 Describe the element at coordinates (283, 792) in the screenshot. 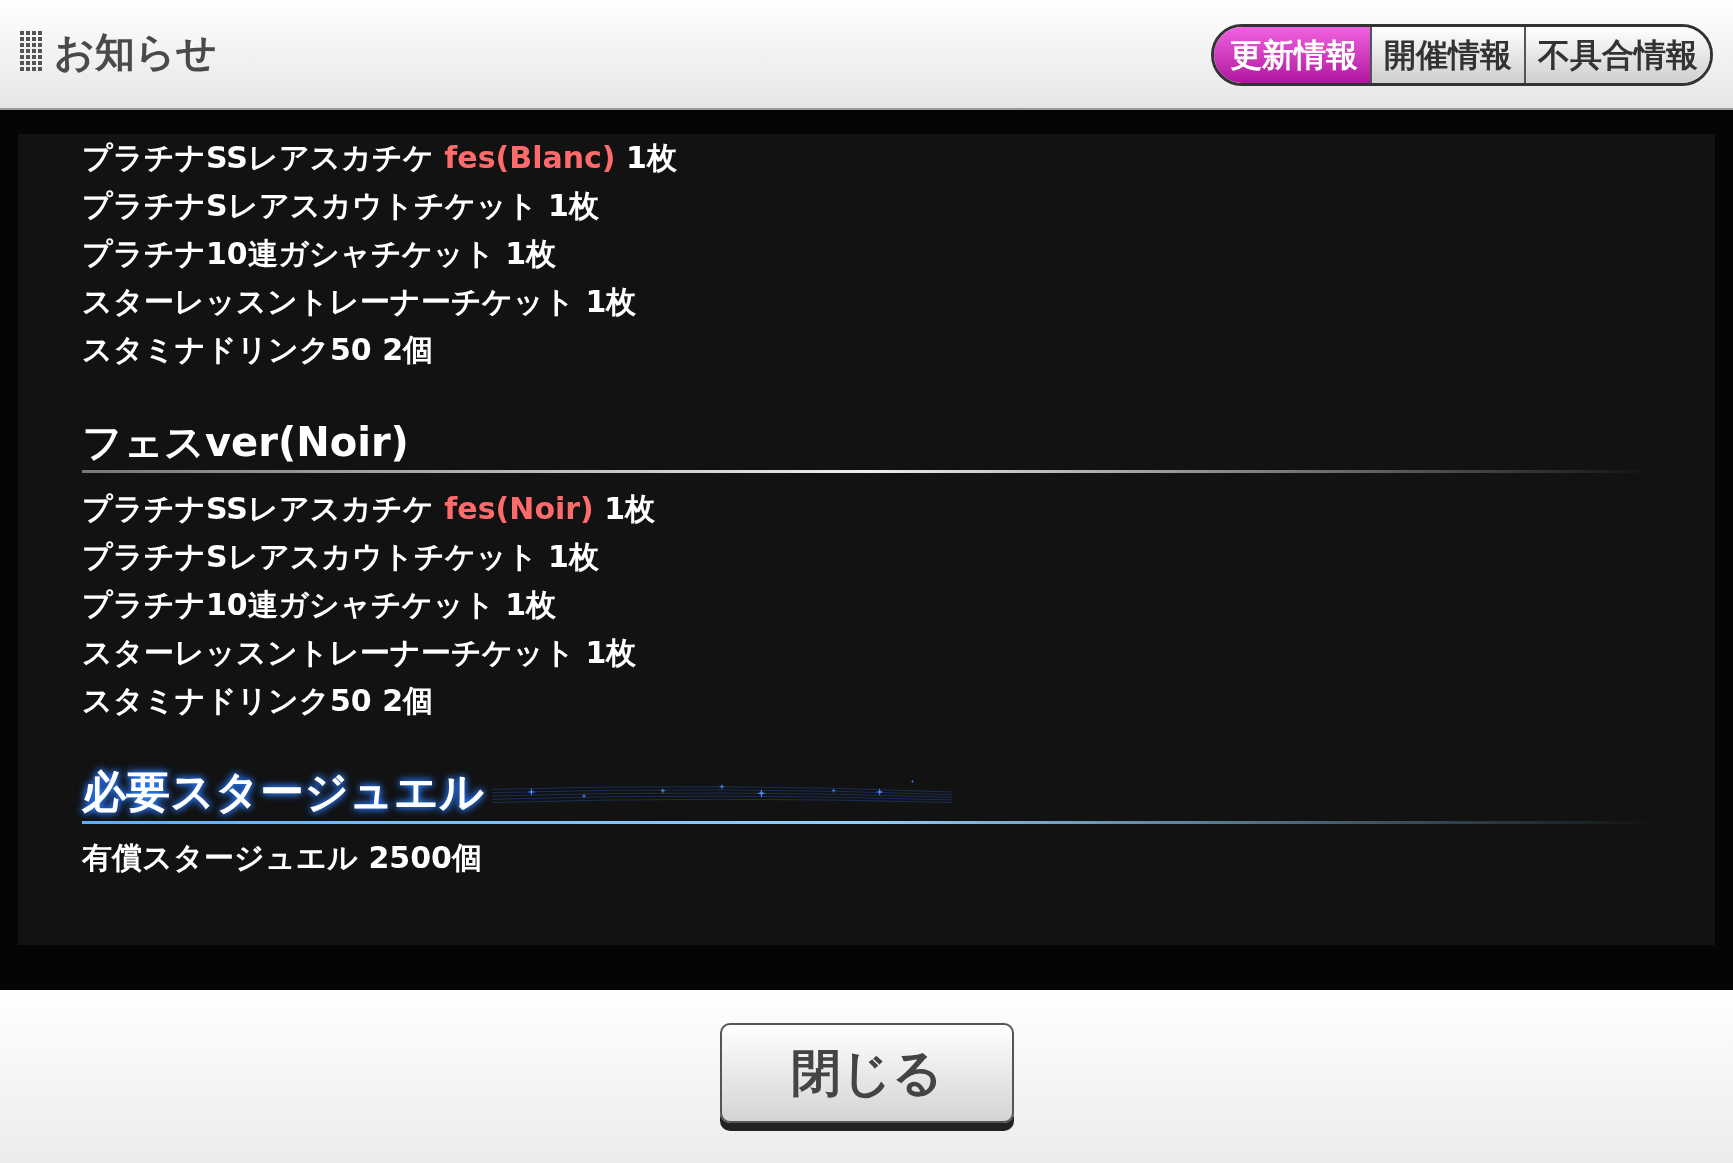

I see `section-heading: 必要スタージュエル` at that location.